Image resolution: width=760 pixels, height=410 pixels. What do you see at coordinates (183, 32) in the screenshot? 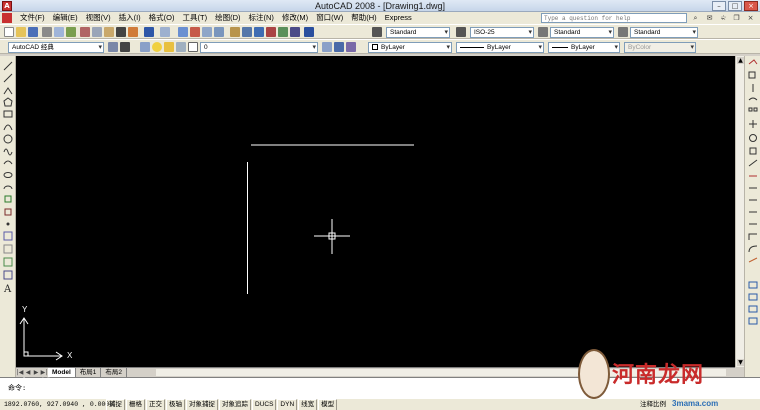
I see `pan-icon` at bounding box center [183, 32].